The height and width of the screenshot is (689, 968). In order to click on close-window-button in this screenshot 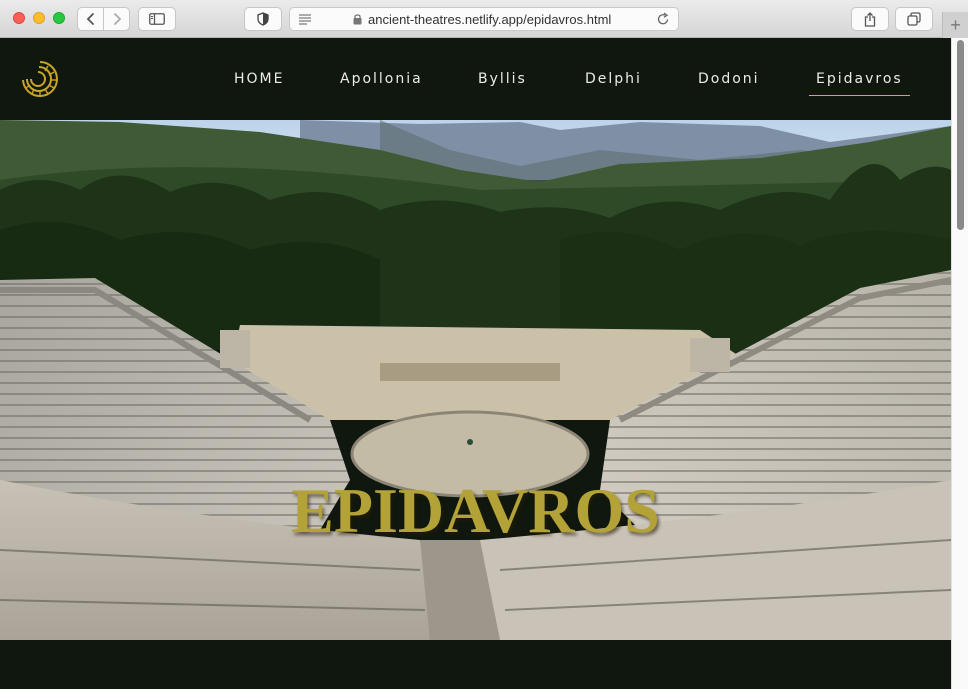, I will do `click(19, 18)`.